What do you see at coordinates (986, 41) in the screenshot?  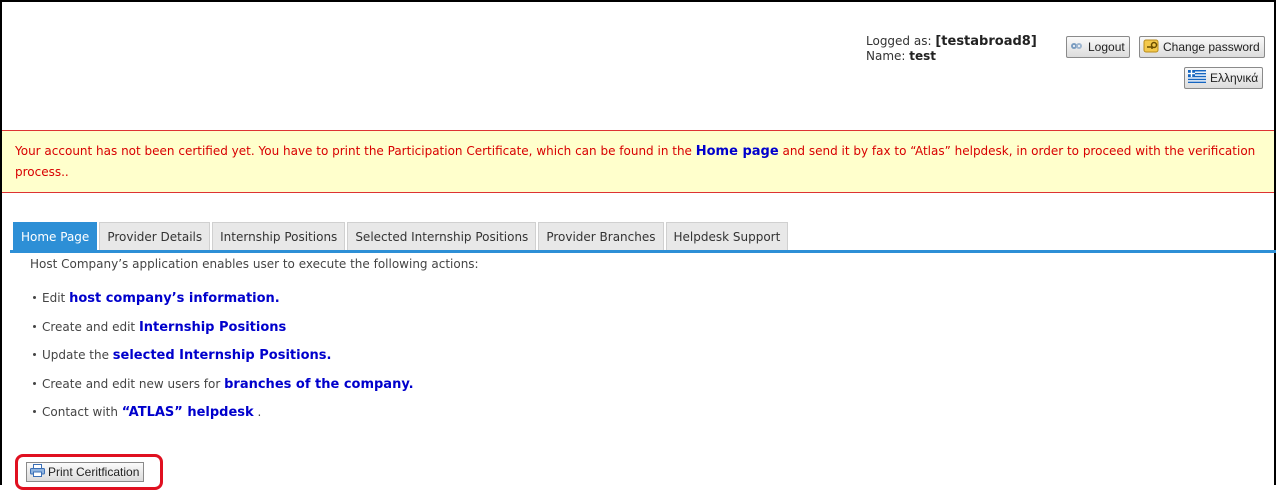 I see `username: [testabroad8]` at bounding box center [986, 41].